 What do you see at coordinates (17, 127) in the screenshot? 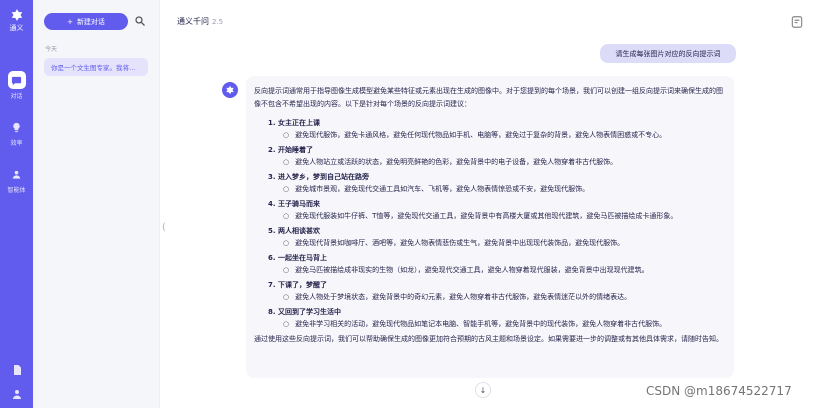
I see `lightbulb-icon` at bounding box center [17, 127].